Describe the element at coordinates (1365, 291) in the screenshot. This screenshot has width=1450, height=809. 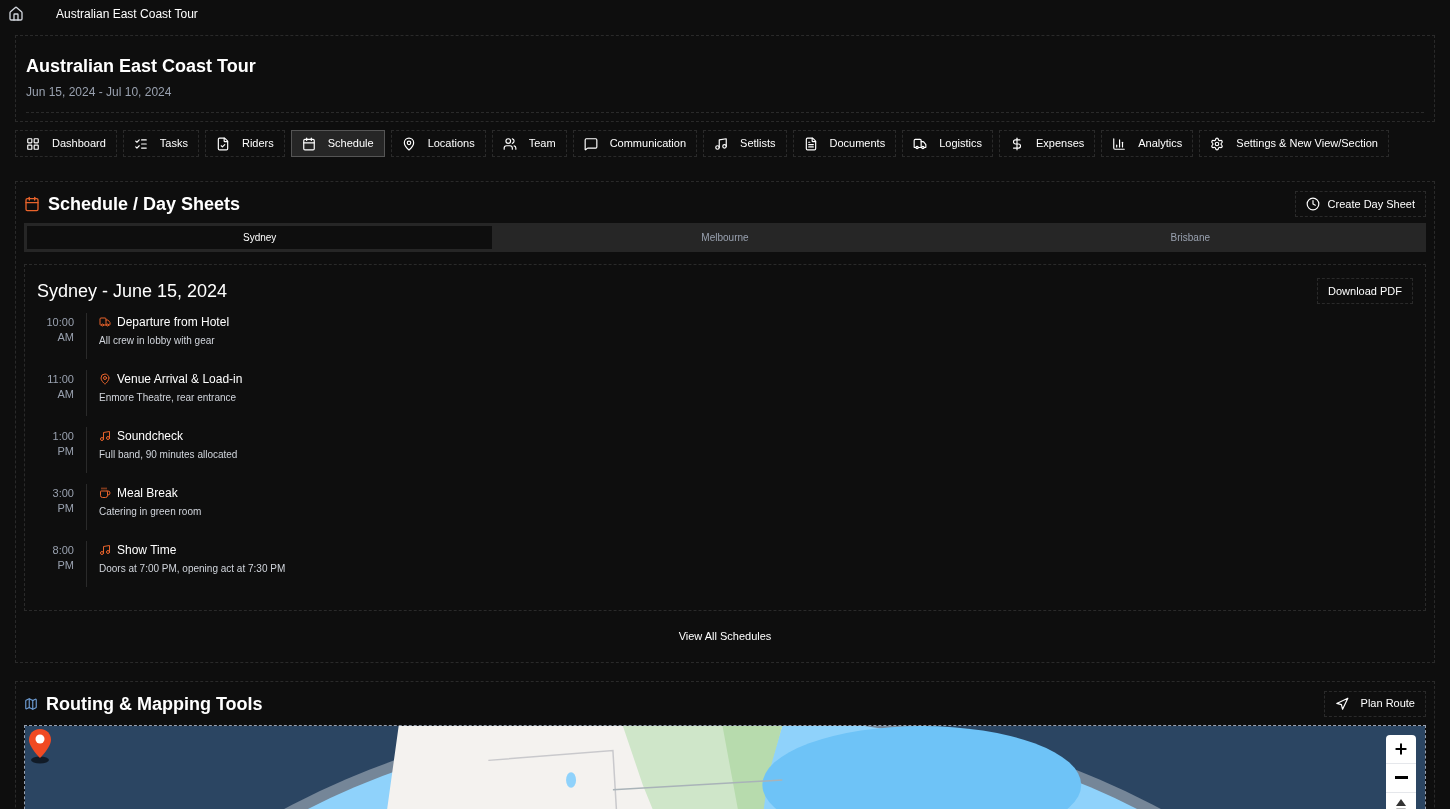
I see `download-pdf-button: Download PDF` at that location.